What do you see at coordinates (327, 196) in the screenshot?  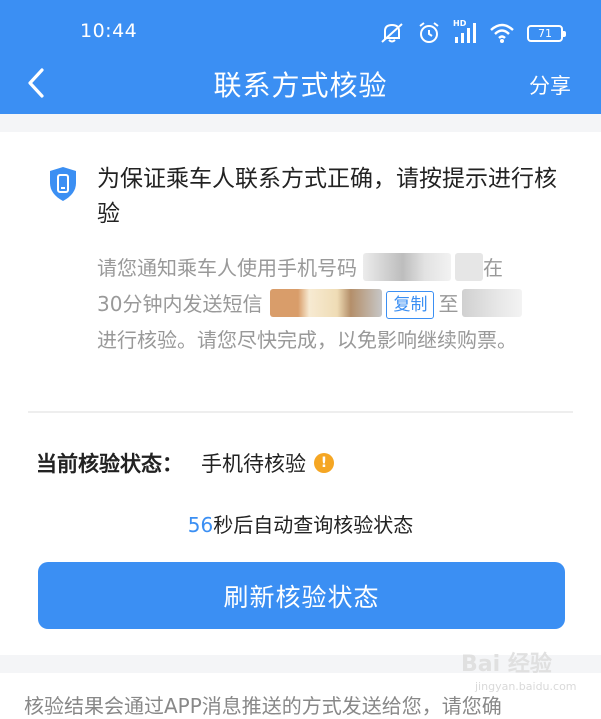 I see `notice-title: 为保证乘车人联系方式正确，请按提示进行核验` at bounding box center [327, 196].